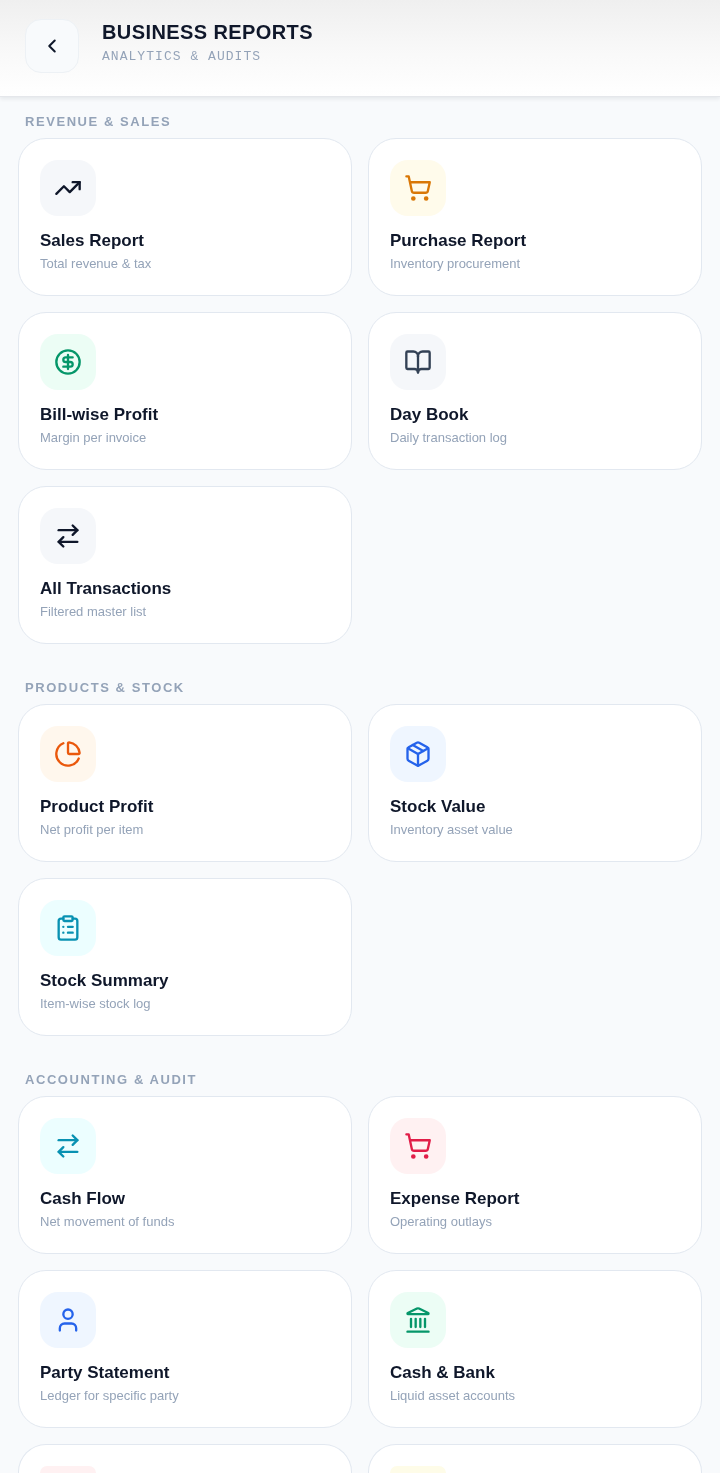 This screenshot has width=720, height=1473. Describe the element at coordinates (182, 57) in the screenshot. I see `page-subtitle: ANALYTICS & AUDITS` at that location.